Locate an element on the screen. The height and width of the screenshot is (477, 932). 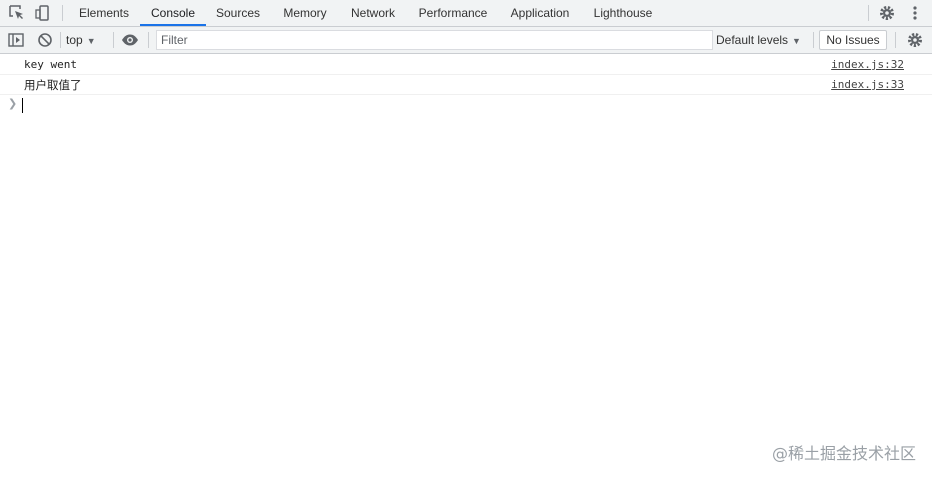
tab-network: Network is located at coordinates (373, 13).